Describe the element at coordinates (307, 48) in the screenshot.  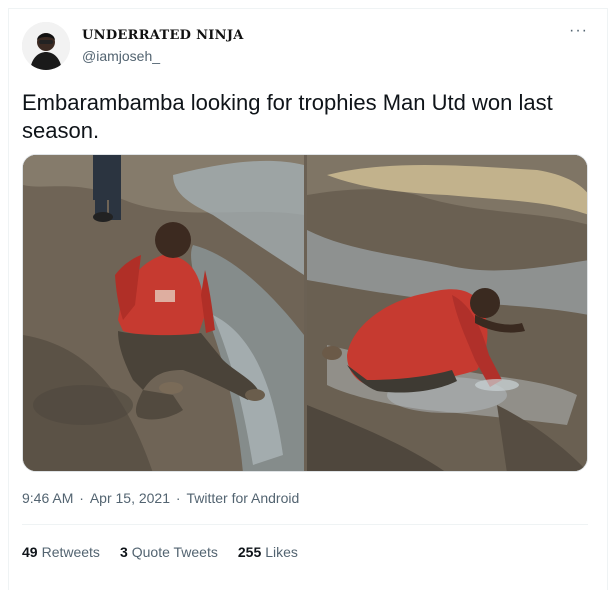
I see `tweet-header: UNDERRATED NINJA @iamjoseh_ ···` at that location.